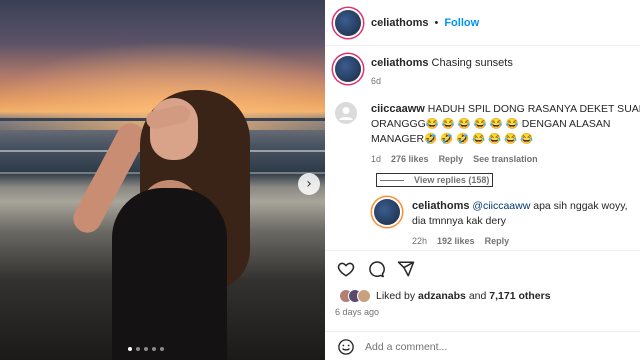  Describe the element at coordinates (346, 347) in the screenshot. I see `smile-icon` at that location.